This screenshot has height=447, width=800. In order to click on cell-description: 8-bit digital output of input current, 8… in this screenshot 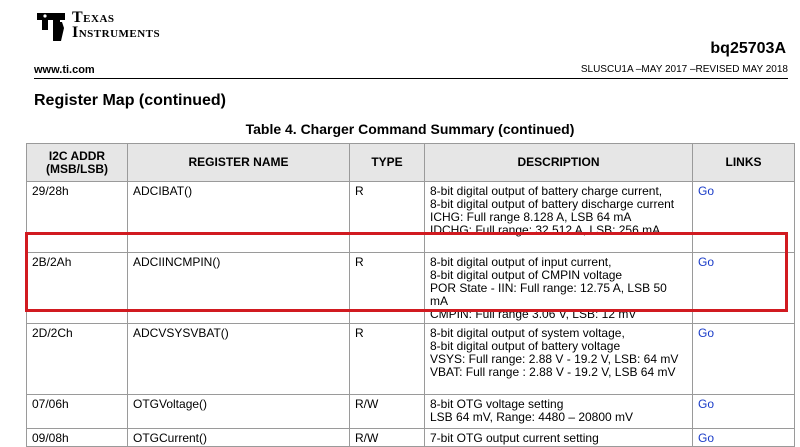, I will do `click(558, 288)`.